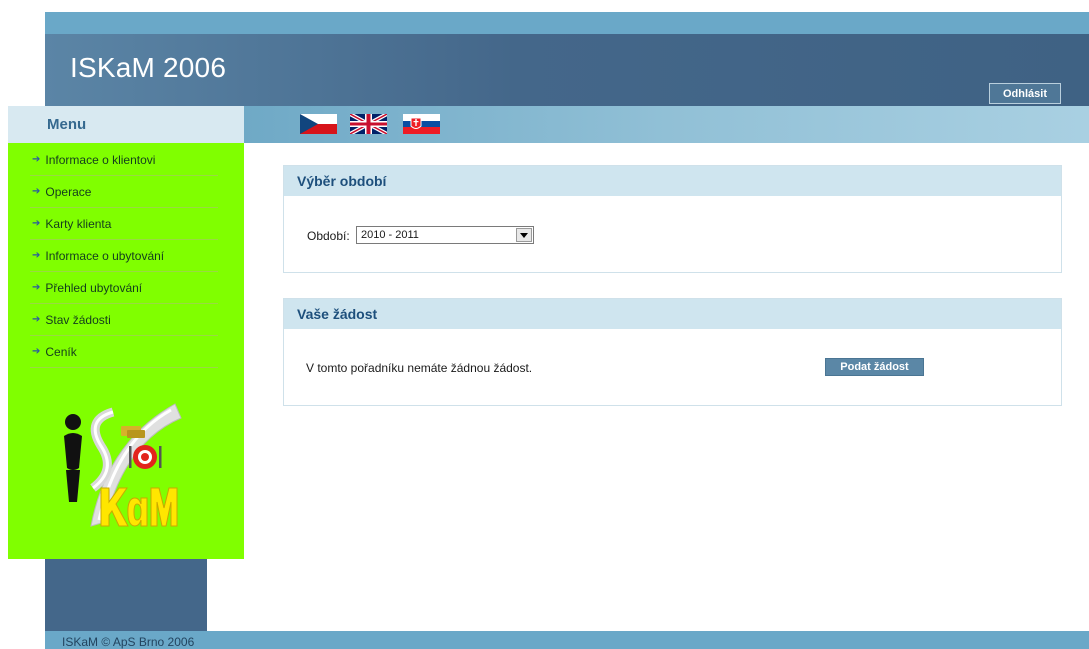 The image size is (1089, 649). I want to click on chevron-down-icon, so click(524, 235).